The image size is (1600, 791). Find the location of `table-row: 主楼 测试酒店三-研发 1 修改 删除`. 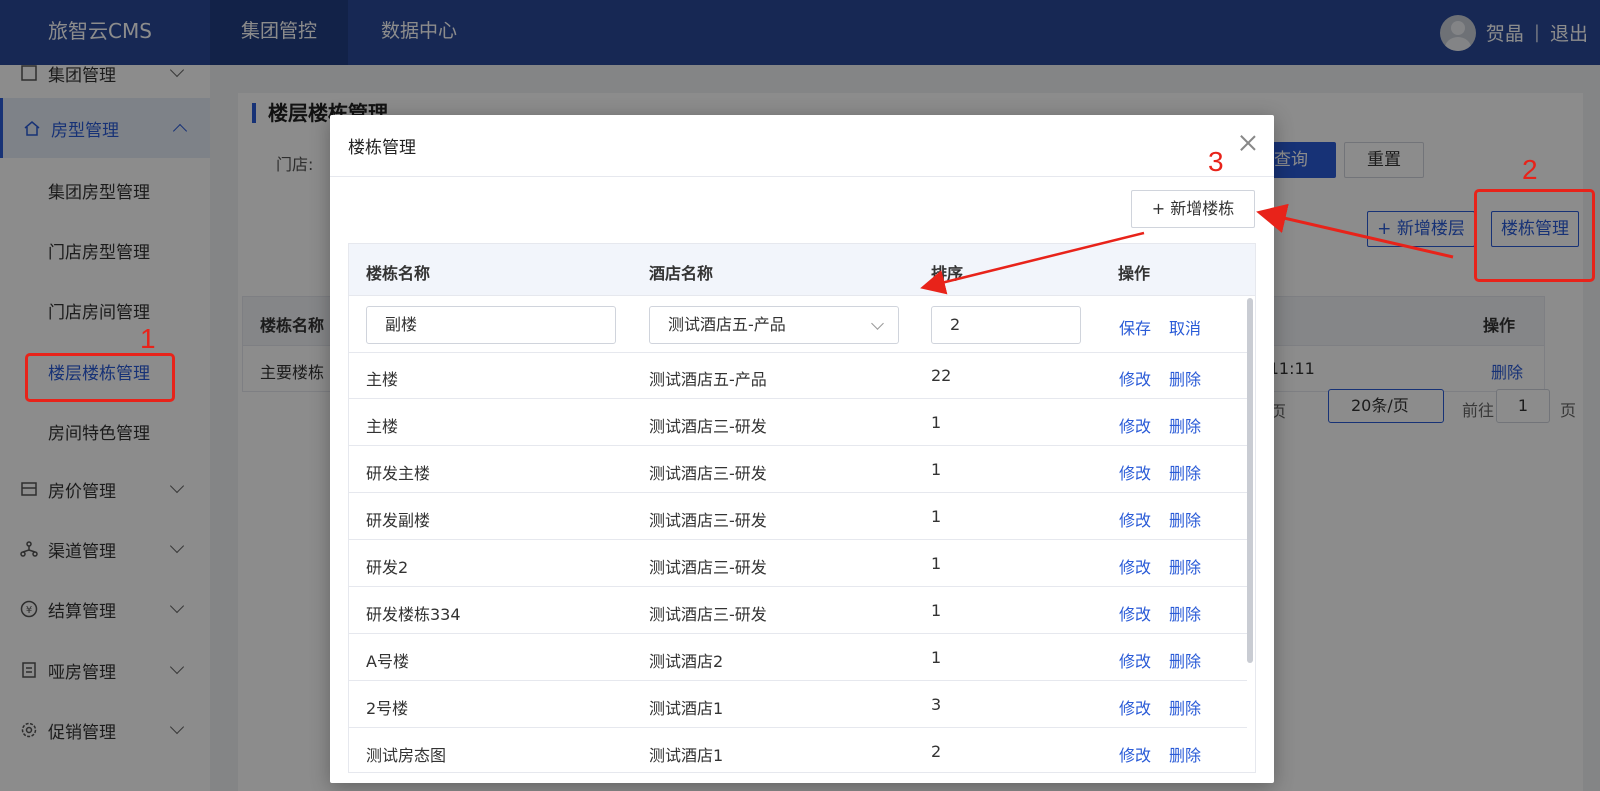

table-row: 主楼 测试酒店三-研发 1 修改 删除 is located at coordinates (798, 423).